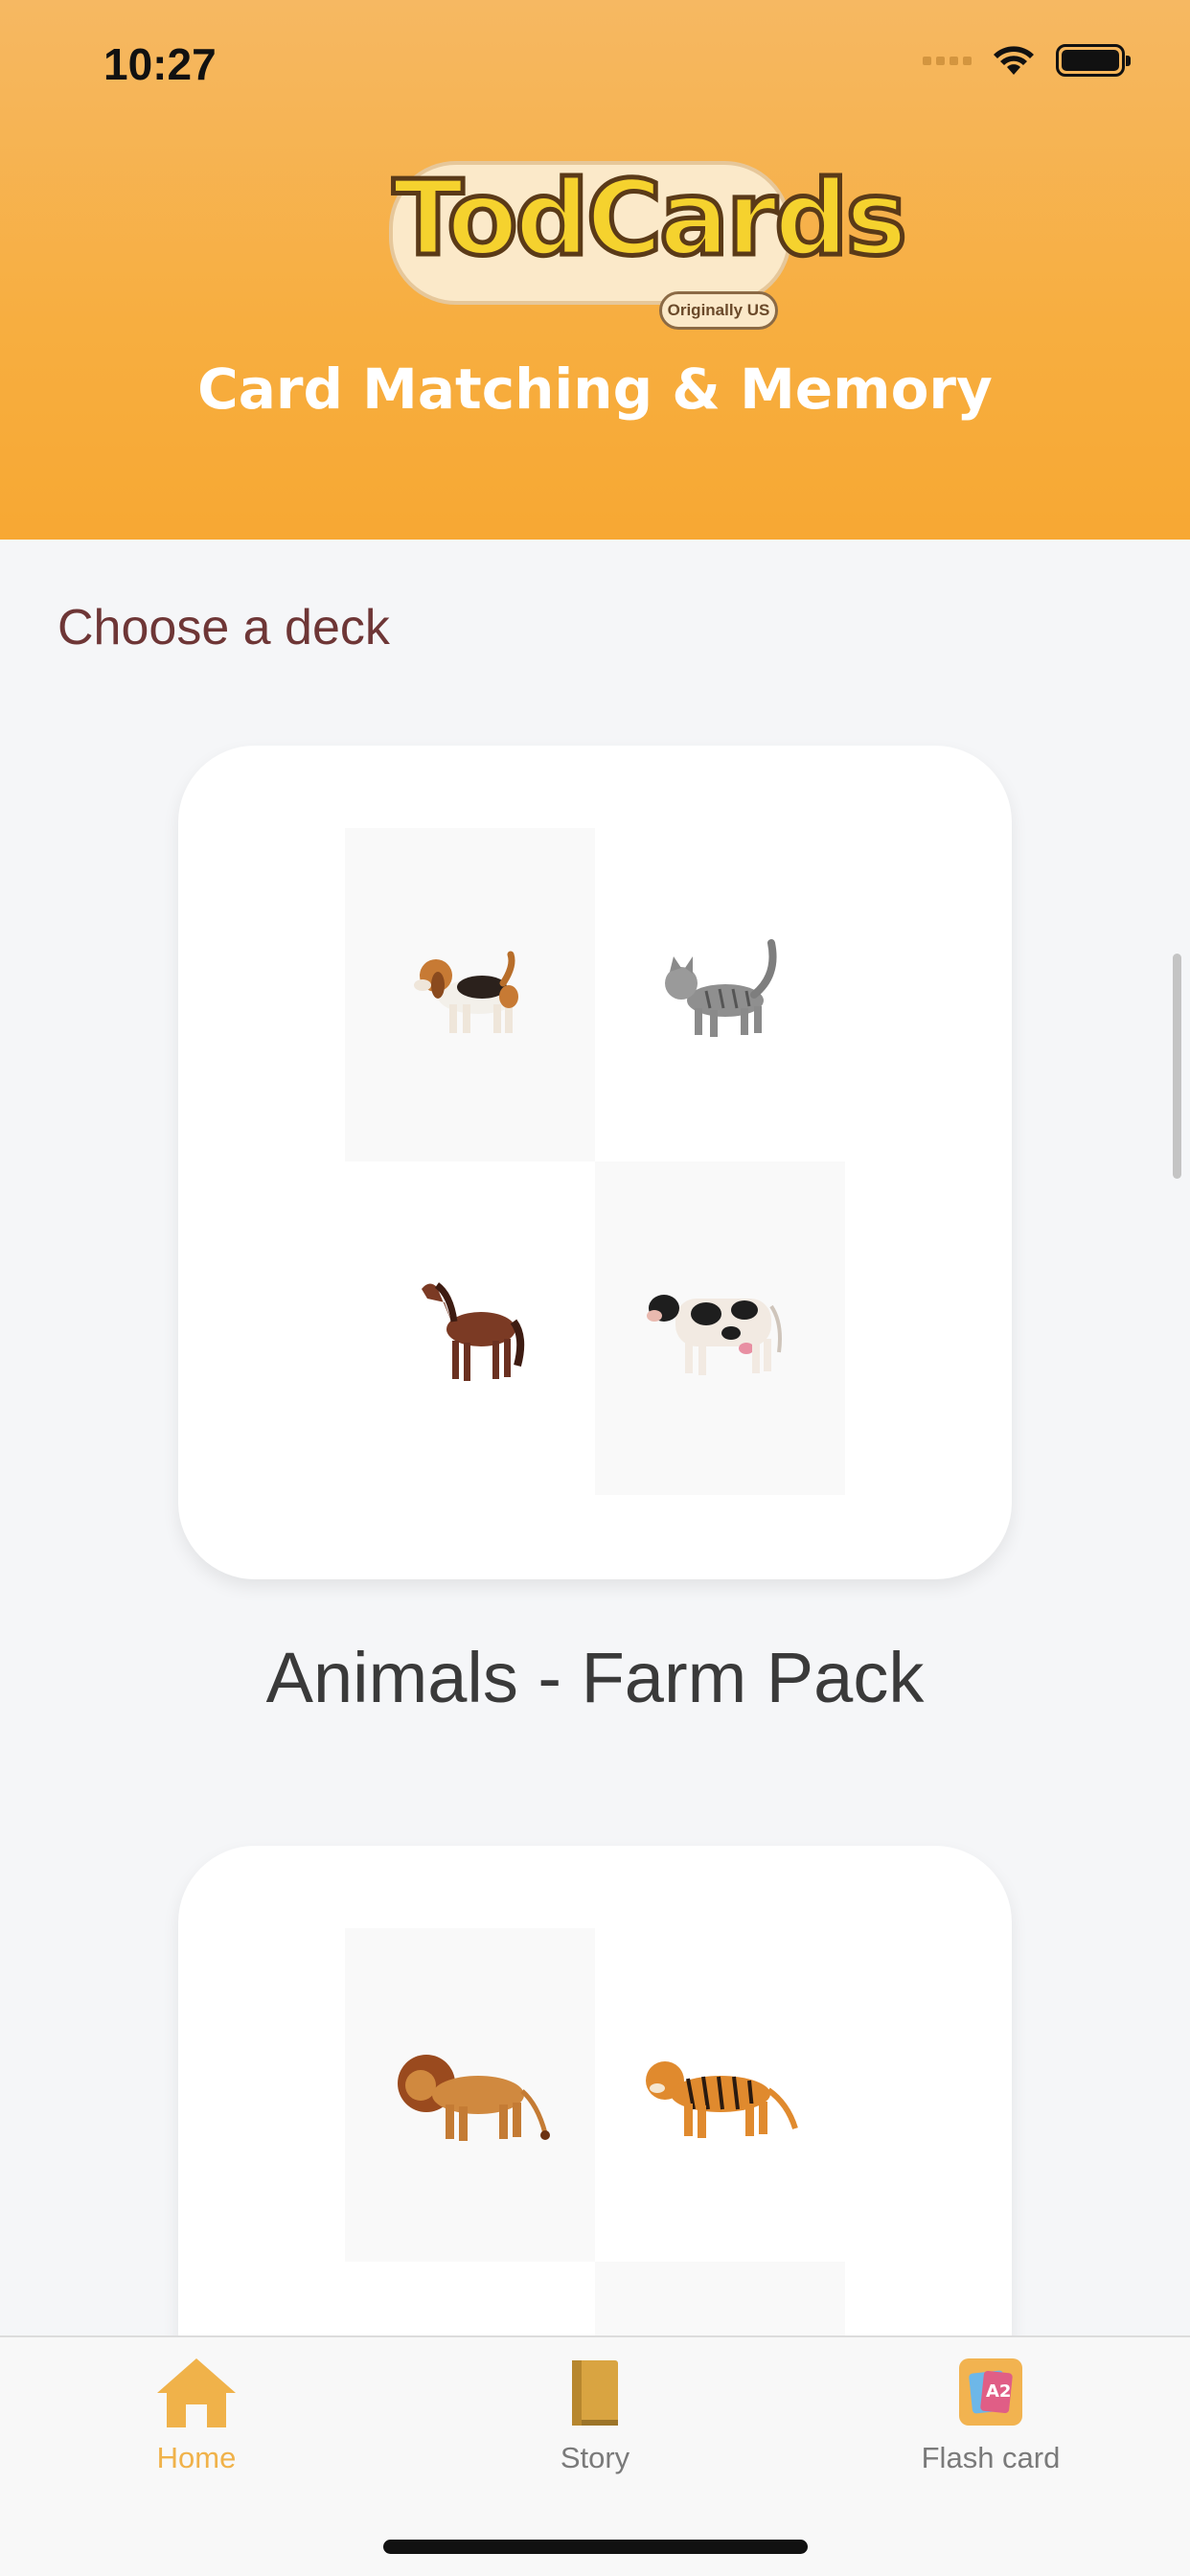 The height and width of the screenshot is (2576, 1190). I want to click on lion-icon, so click(474, 2098).